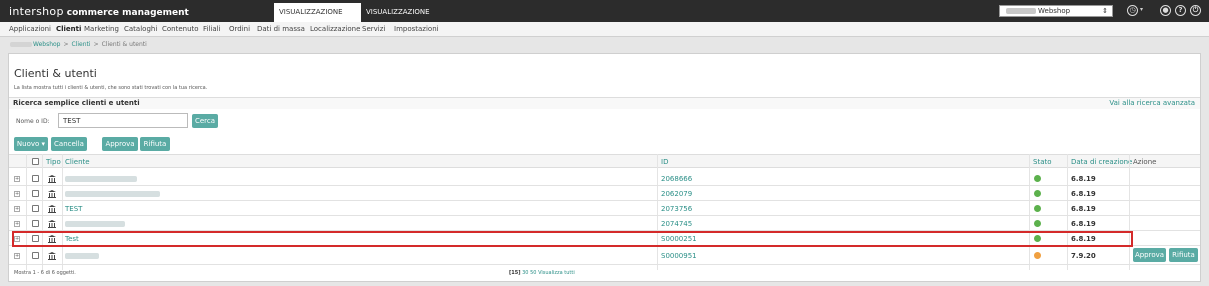 The height and width of the screenshot is (286, 1209). I want to click on clock-icon: ◷, so click(1132, 10).